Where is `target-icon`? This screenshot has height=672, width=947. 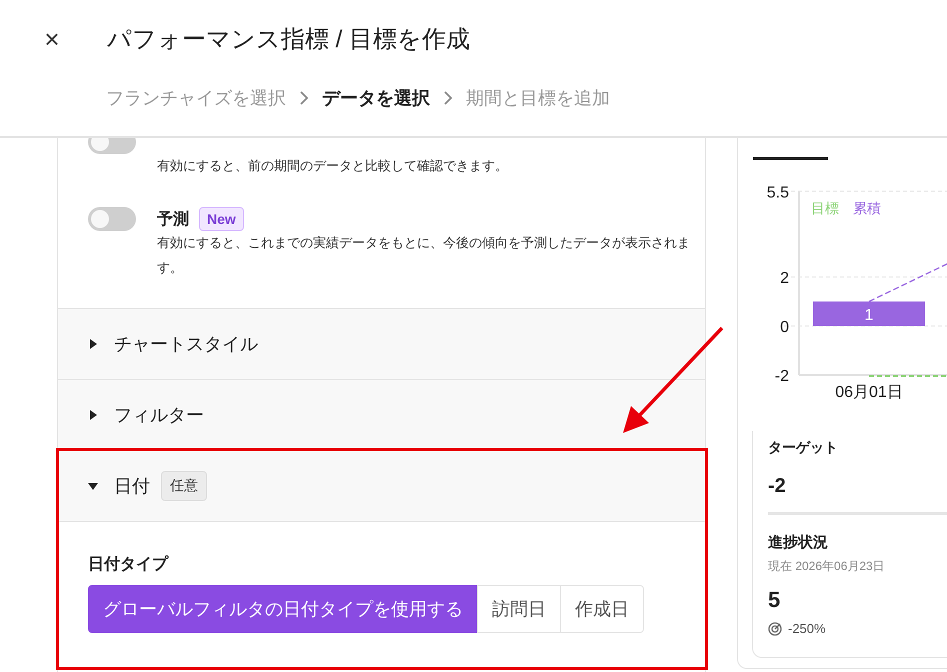
target-icon is located at coordinates (775, 629).